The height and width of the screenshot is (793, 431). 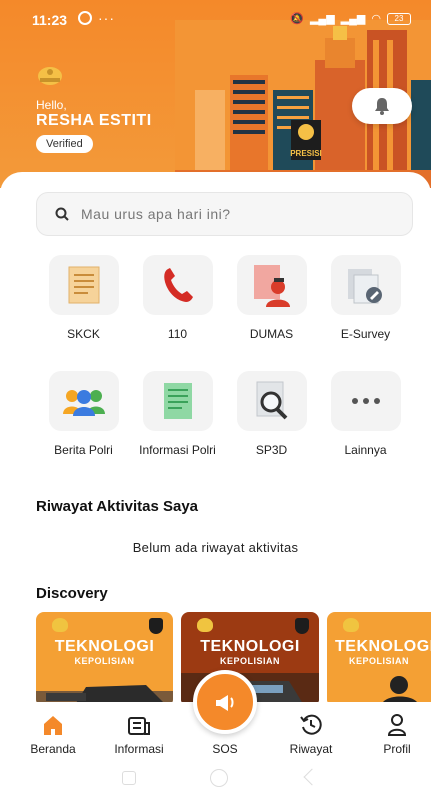 I want to click on more-dots-icon, so click(x=365, y=401).